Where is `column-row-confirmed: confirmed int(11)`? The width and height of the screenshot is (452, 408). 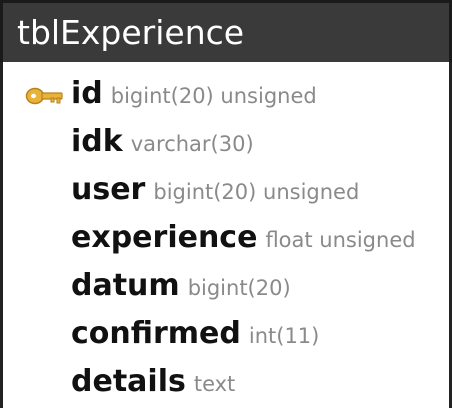
column-row-confirmed: confirmed int(11) is located at coordinates (195, 334).